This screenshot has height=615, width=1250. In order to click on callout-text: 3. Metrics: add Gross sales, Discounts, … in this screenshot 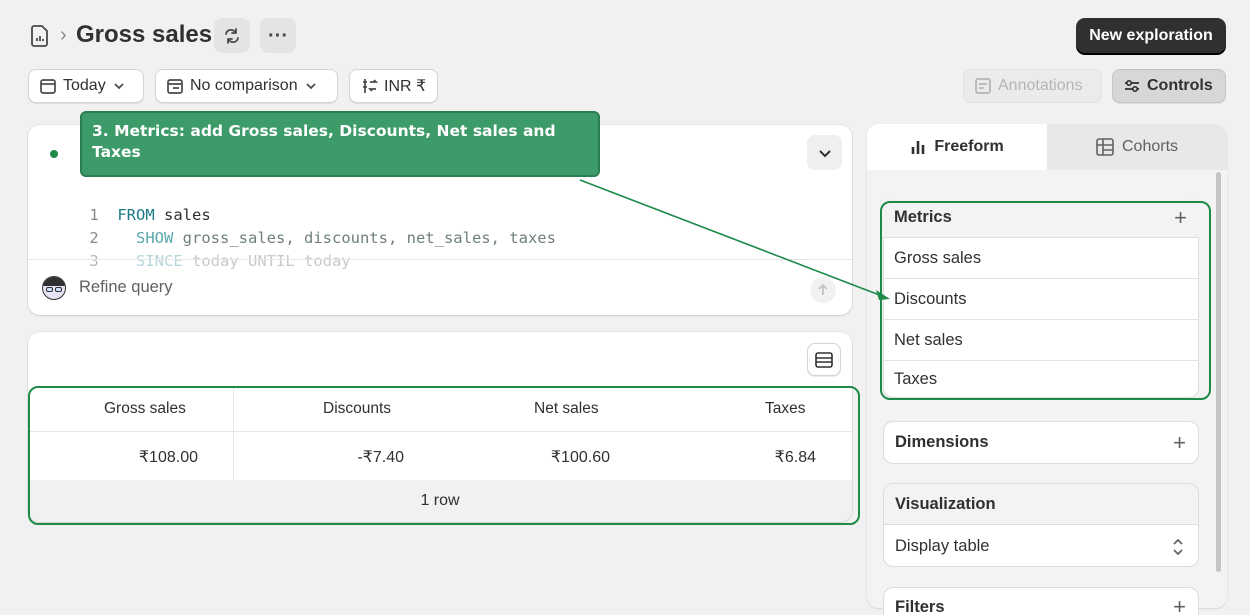, I will do `click(324, 141)`.